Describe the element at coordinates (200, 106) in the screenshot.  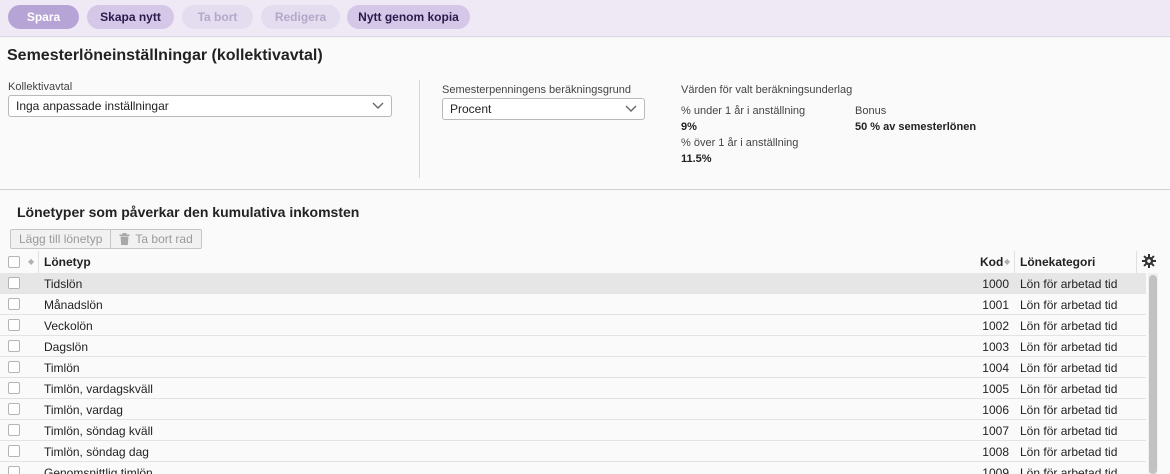
I see `agreement-select: Inga anpassade inställningar` at that location.